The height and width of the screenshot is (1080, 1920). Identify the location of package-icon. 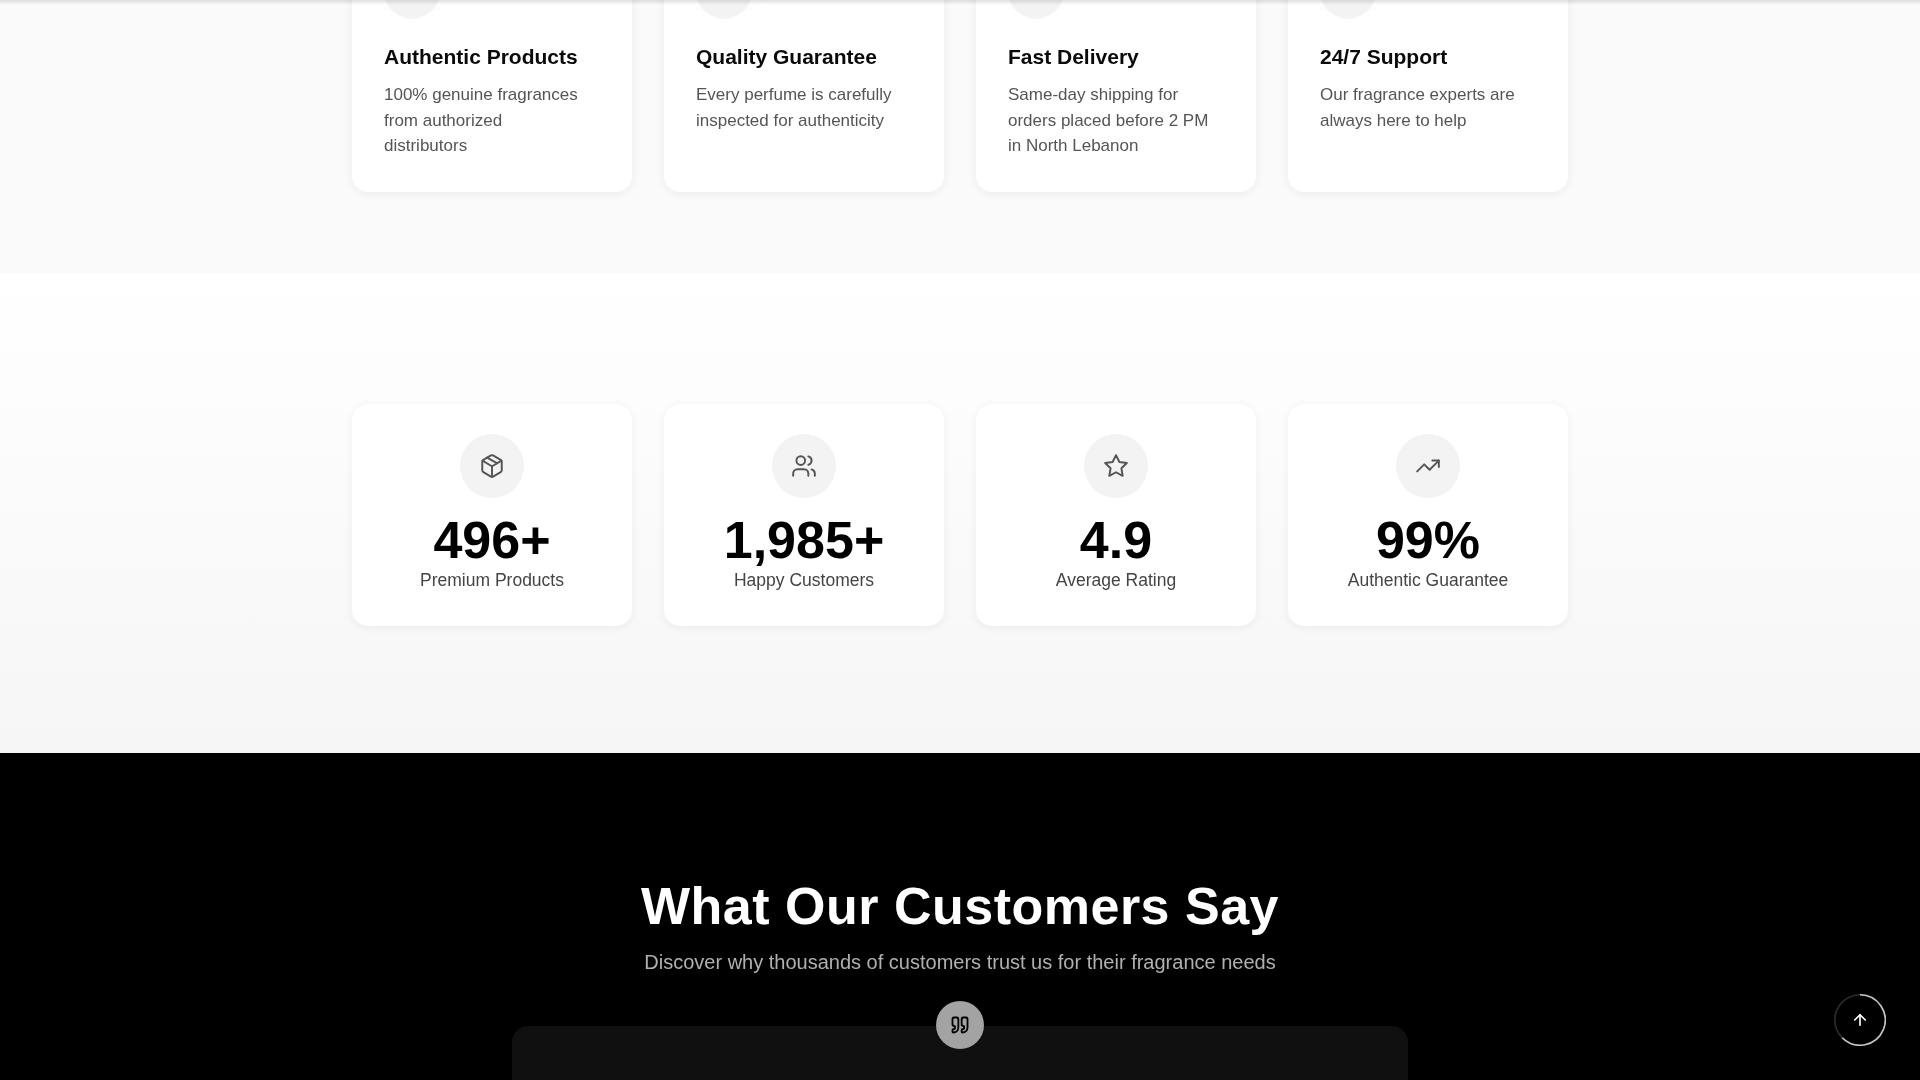
(492, 466).